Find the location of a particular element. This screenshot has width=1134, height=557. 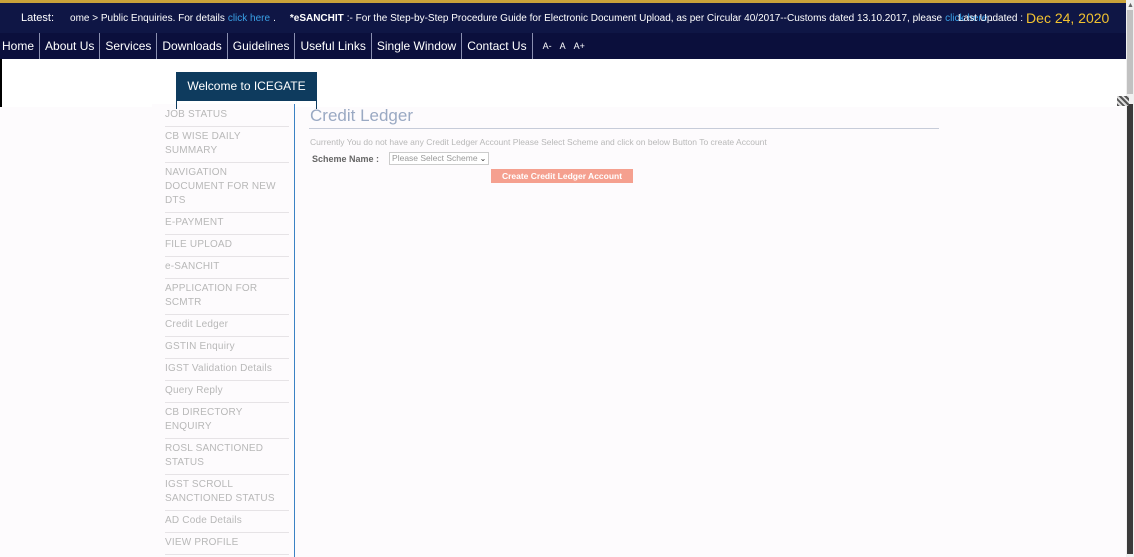

nav-downloads: Downloads is located at coordinates (192, 46).